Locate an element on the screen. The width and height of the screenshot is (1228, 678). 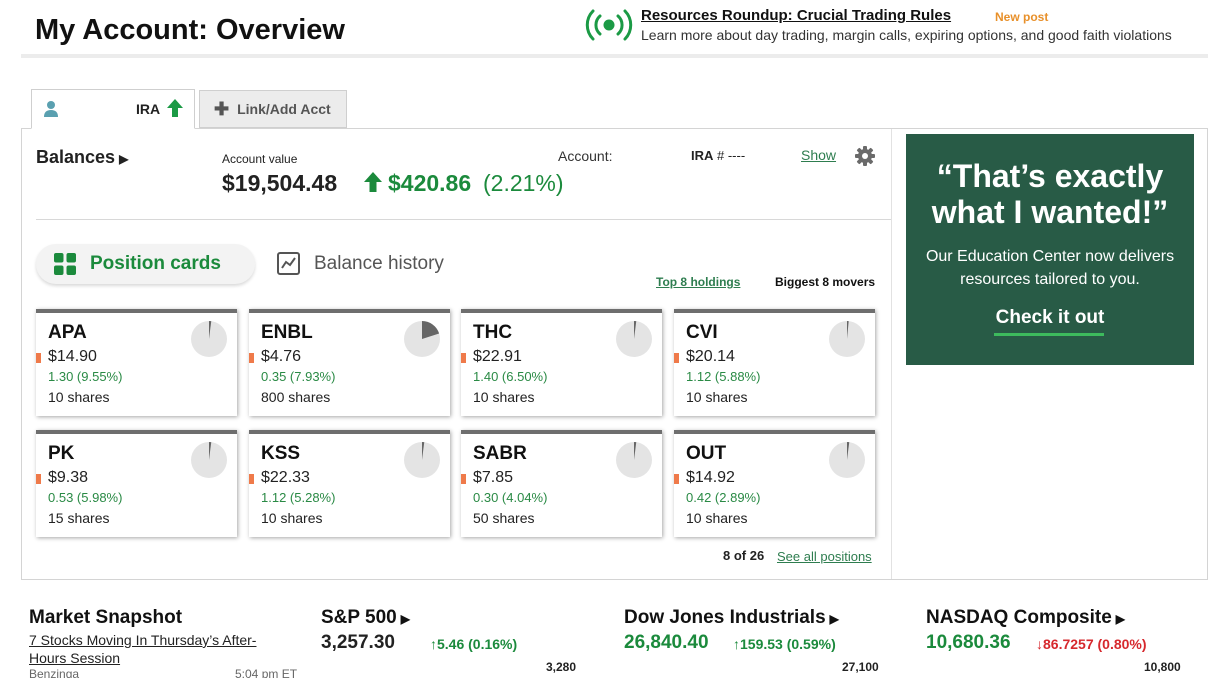
position-change: 0.30 (4.04%) is located at coordinates (510, 497).